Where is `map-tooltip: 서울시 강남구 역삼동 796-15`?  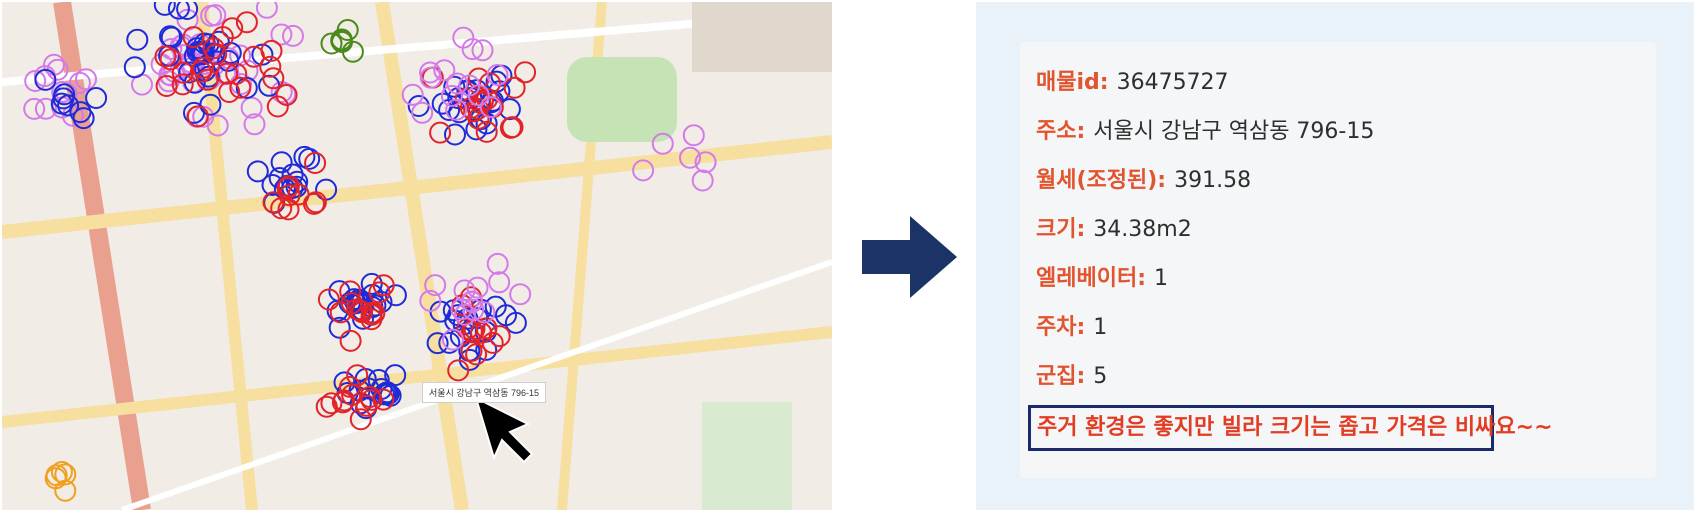 map-tooltip: 서울시 강남구 역삼동 796-15 is located at coordinates (484, 392).